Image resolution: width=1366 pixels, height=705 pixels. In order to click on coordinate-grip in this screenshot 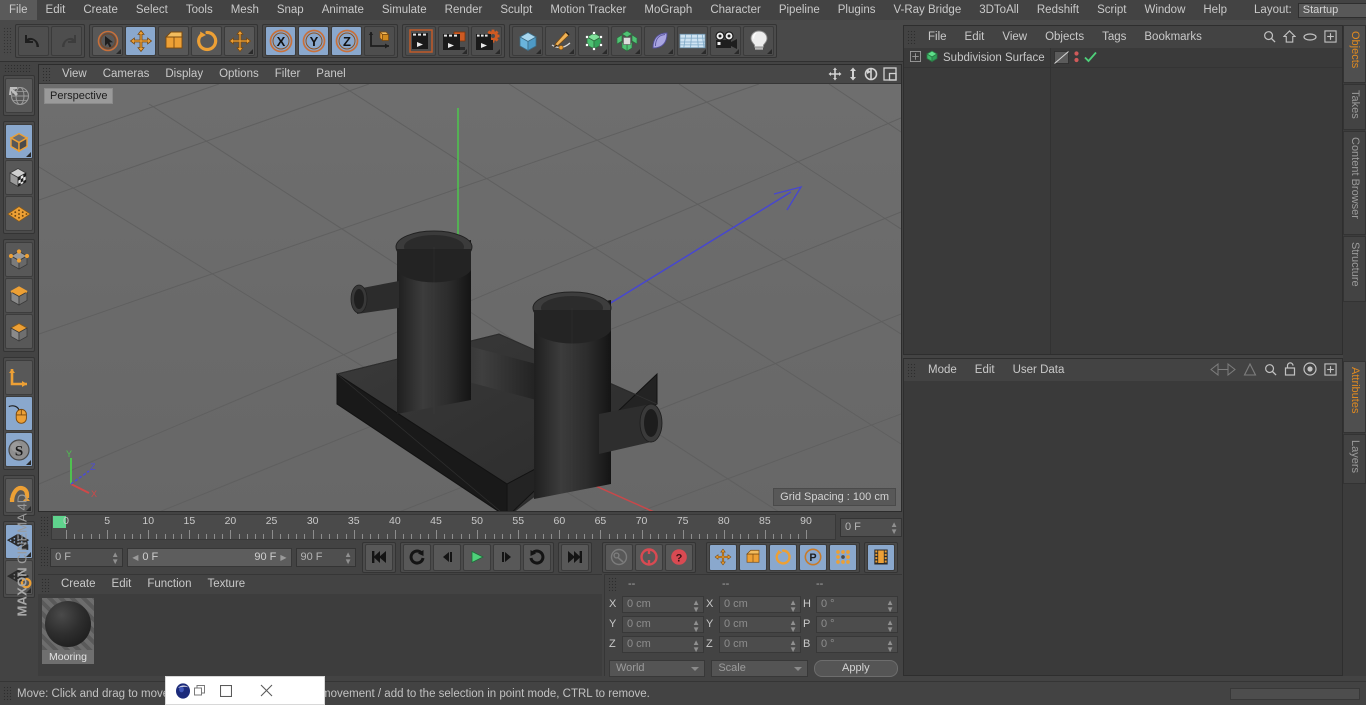, I will do `click(612, 584)`.